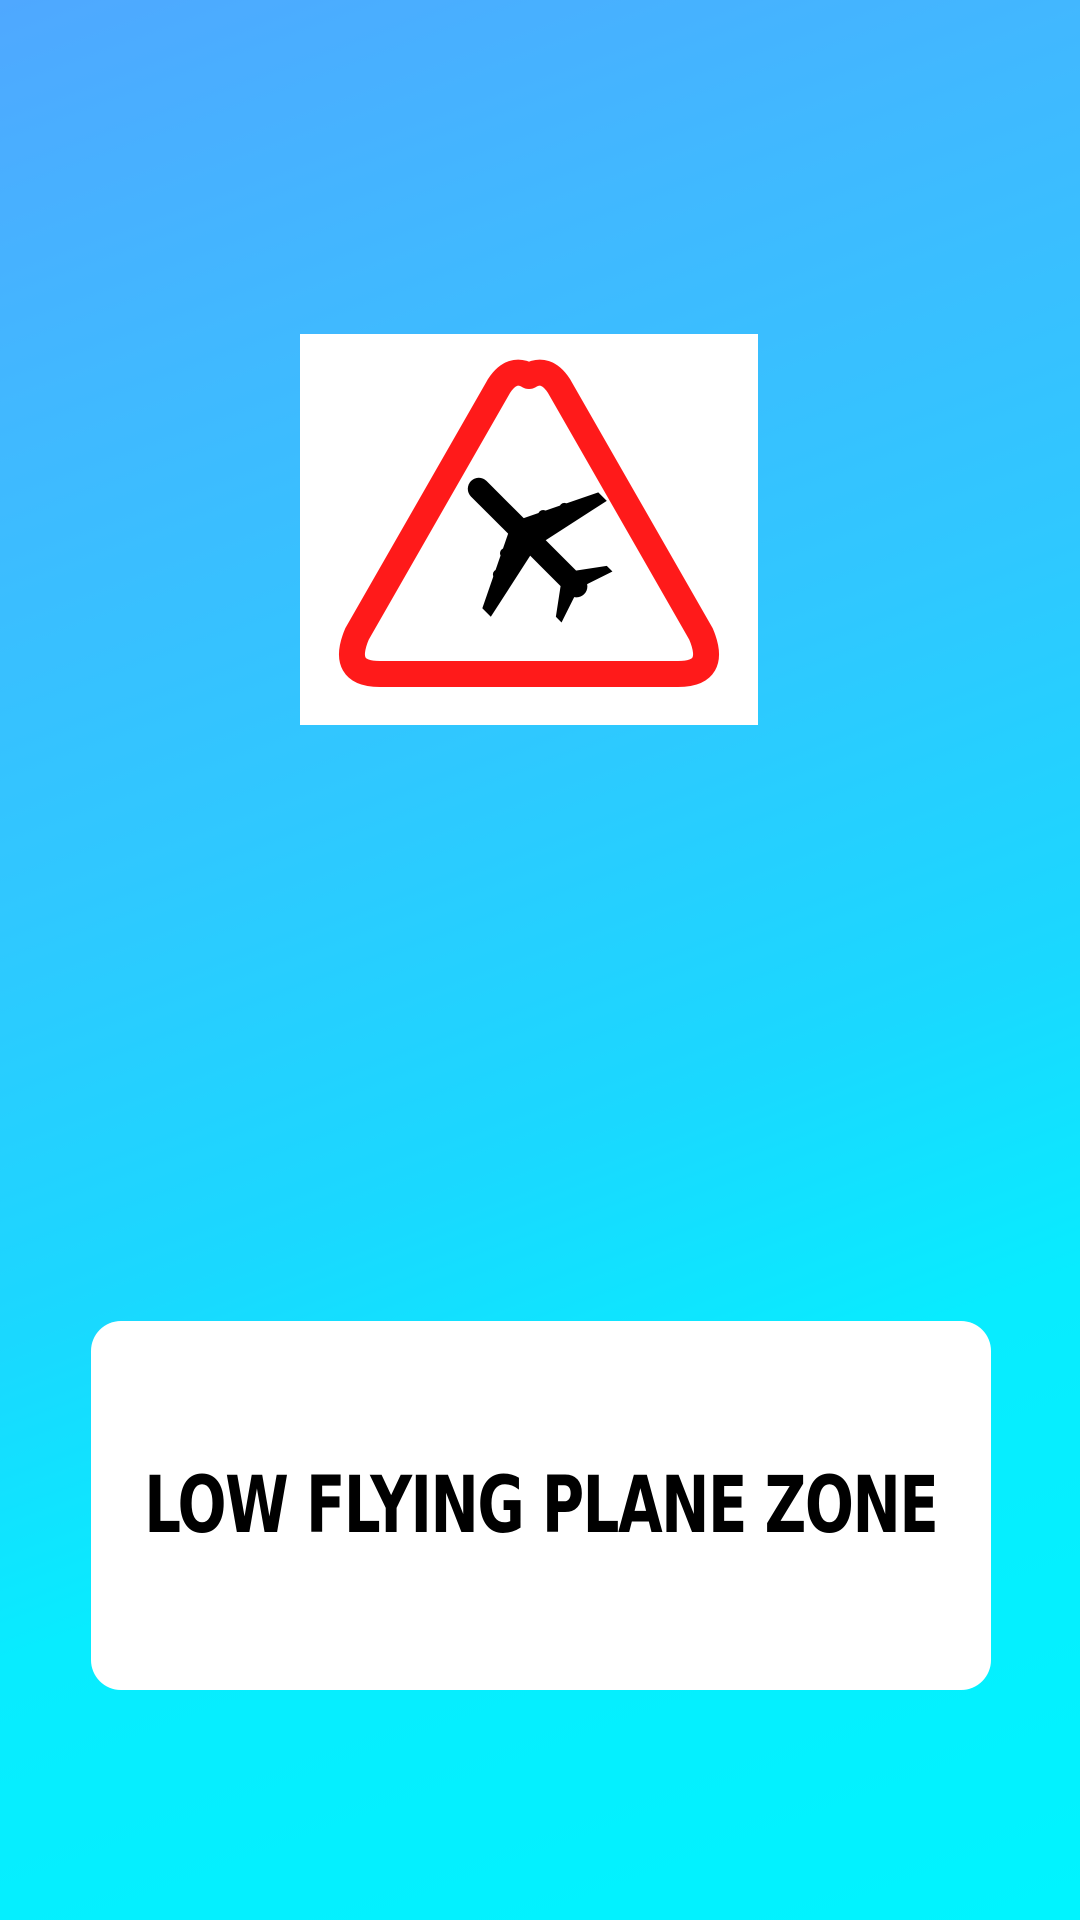 The image size is (1080, 1920). I want to click on caption-text: LOW FLYING PLANE ZONE, so click(541, 1505).